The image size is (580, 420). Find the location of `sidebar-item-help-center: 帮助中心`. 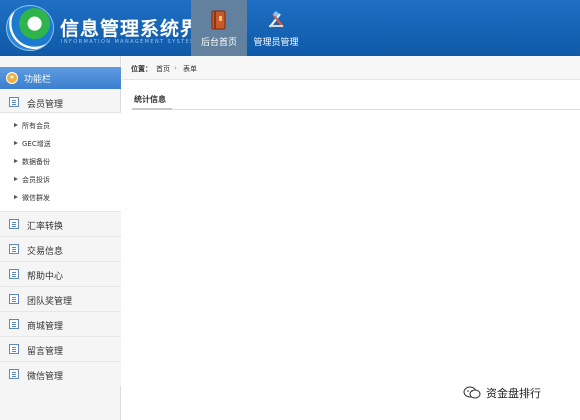

sidebar-item-help-center: 帮助中心 is located at coordinates (60, 273).